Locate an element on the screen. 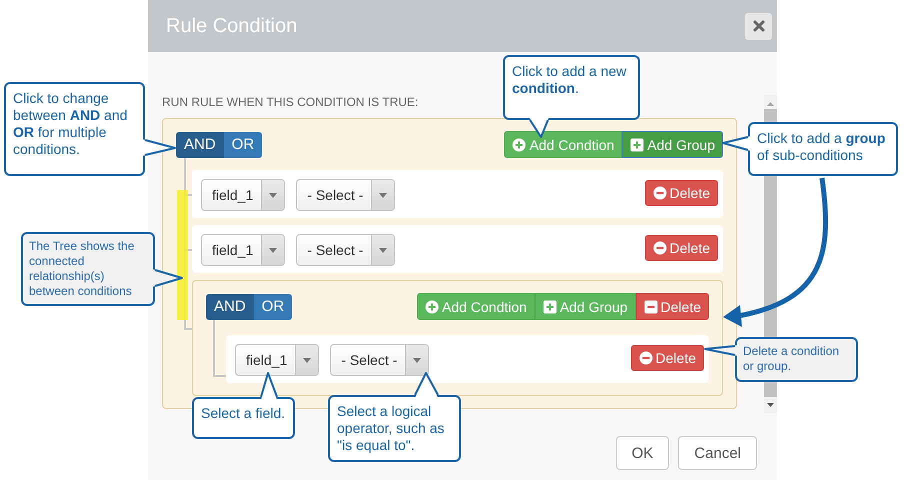  add-group-button: Add Group is located at coordinates (672, 144).